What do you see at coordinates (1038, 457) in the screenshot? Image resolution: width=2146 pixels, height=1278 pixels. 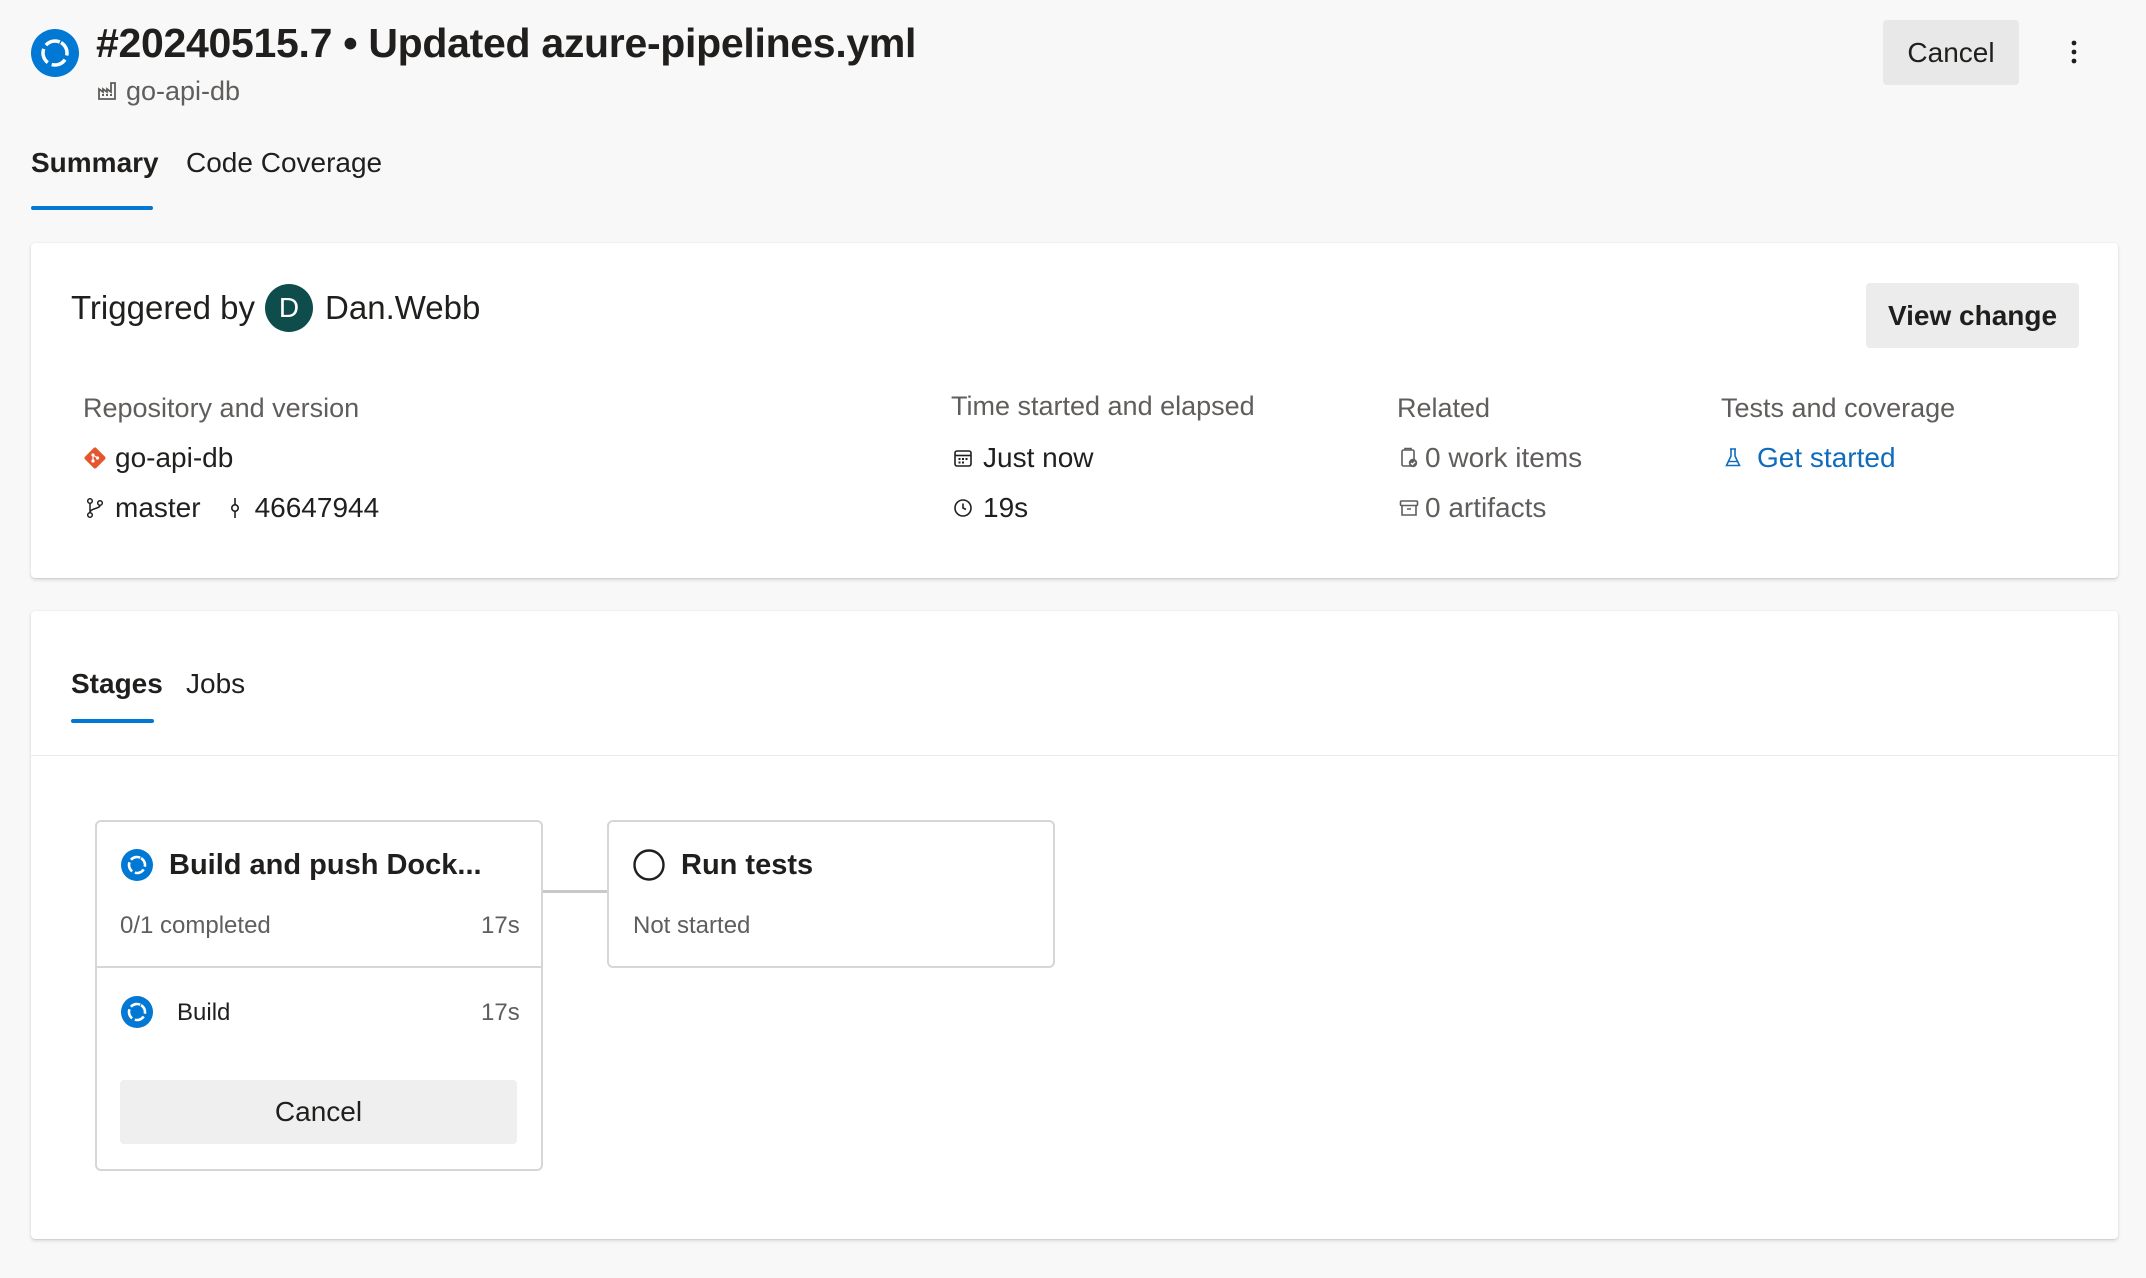 I see `time-started-value: Just now` at bounding box center [1038, 457].